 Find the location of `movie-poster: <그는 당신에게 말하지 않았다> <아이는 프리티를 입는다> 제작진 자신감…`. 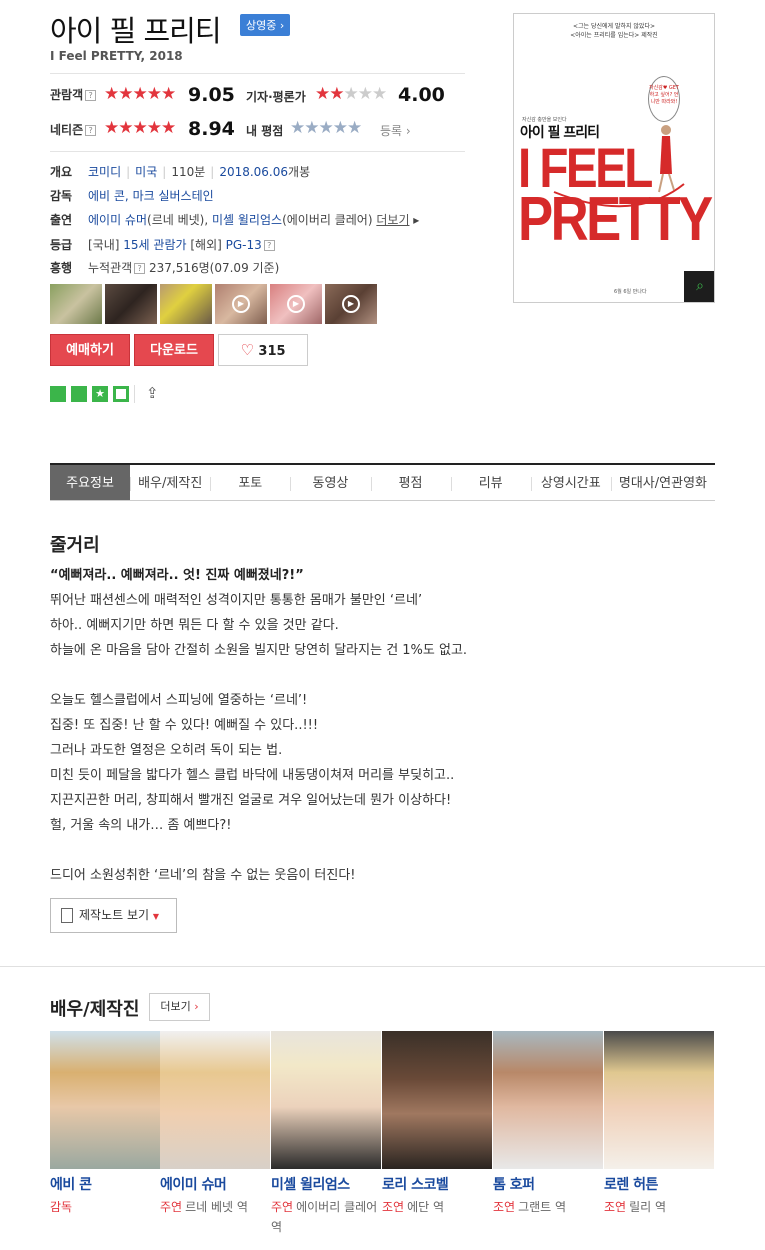

movie-poster: <그는 당신에게 말하지 않았다> <아이는 프리티를 입는다> 제작진 자신감… is located at coordinates (614, 158).